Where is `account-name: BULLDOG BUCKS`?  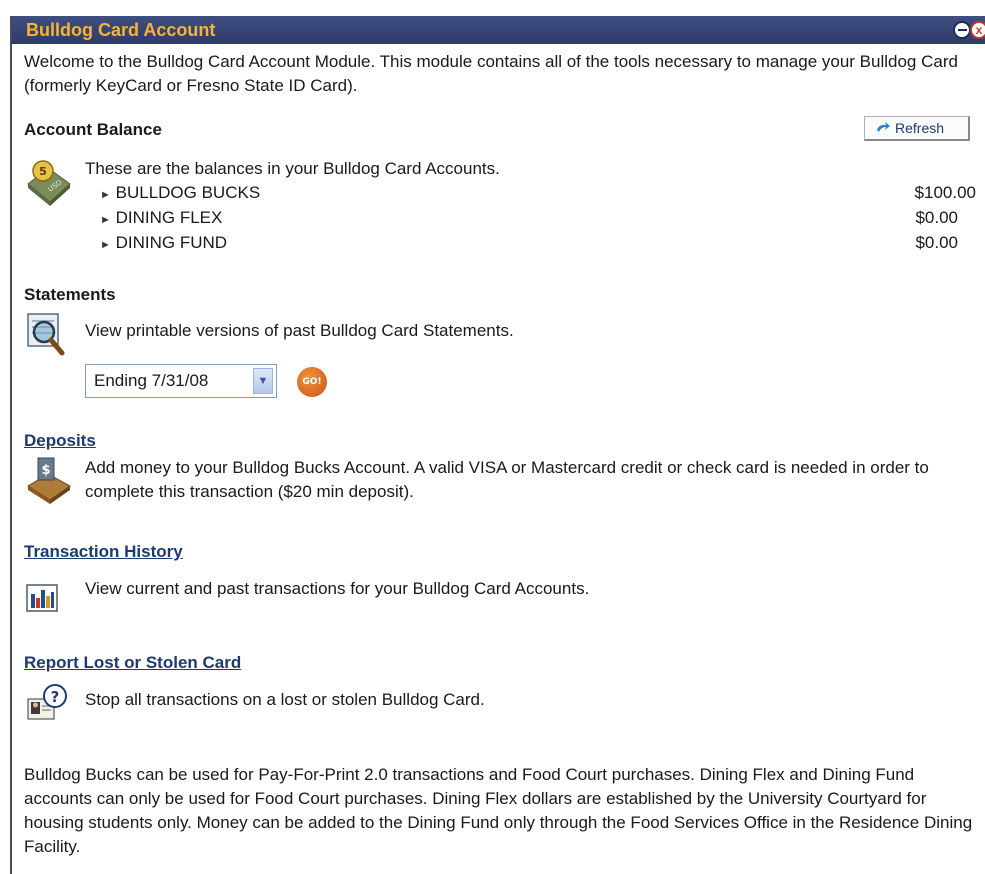 account-name: BULLDOG BUCKS is located at coordinates (188, 192).